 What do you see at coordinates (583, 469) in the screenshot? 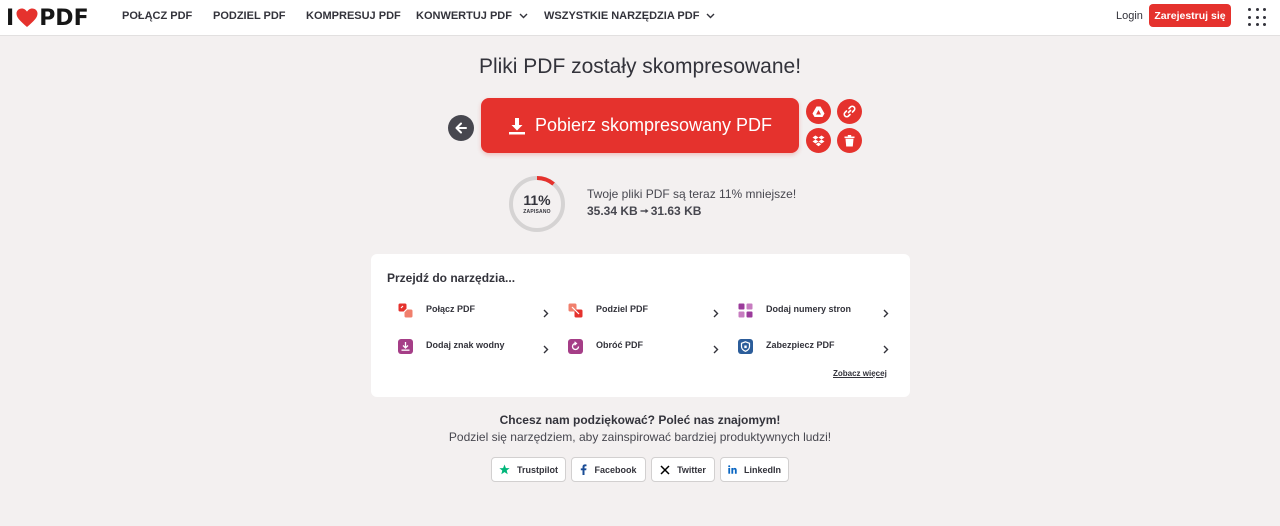
I see `facebook-icon` at bounding box center [583, 469].